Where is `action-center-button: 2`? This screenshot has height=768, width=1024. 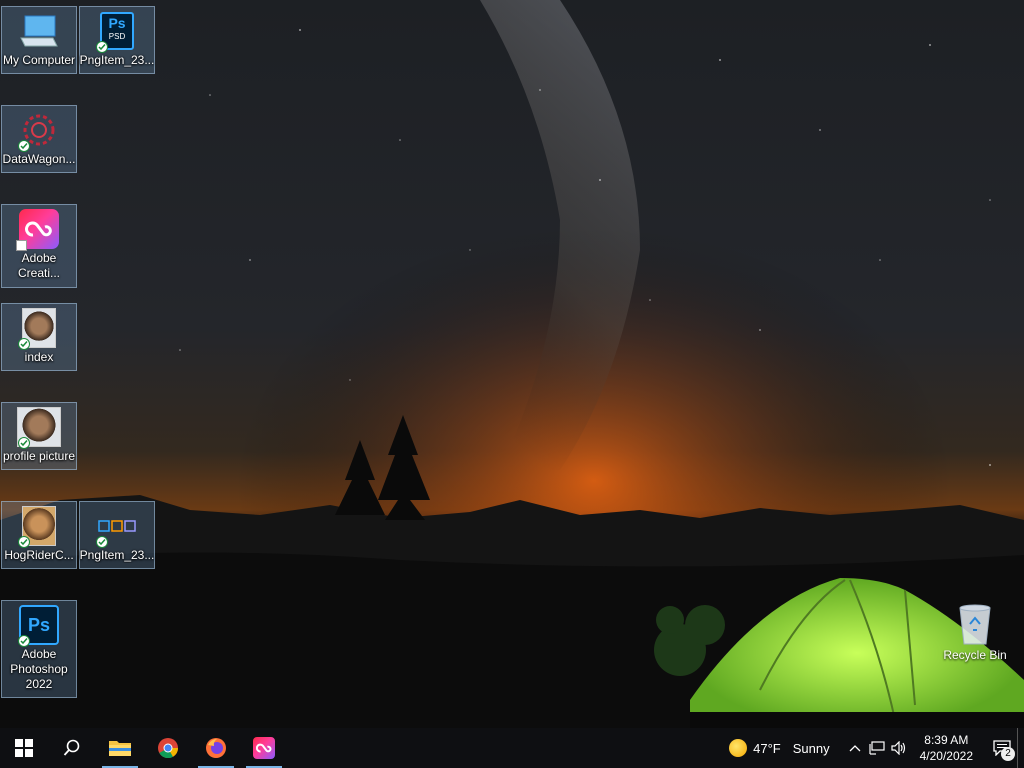
action-center-button: 2 is located at coordinates (1002, 748).